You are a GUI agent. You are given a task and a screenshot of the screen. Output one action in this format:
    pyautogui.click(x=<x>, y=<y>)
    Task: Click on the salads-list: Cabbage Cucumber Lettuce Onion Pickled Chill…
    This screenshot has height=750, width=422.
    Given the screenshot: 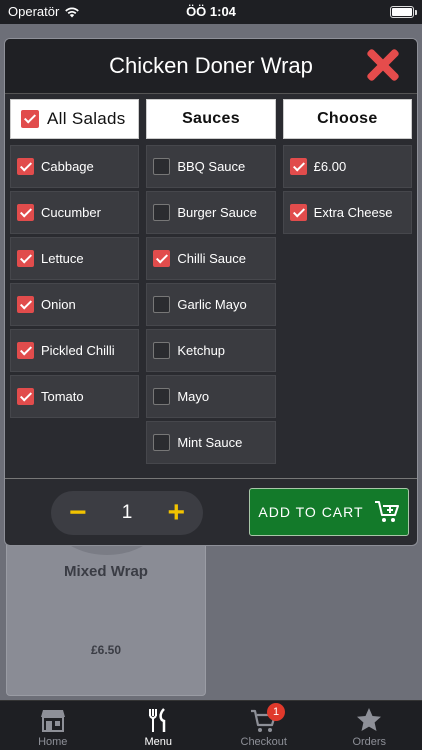 What is the action you would take?
    pyautogui.click(x=75, y=281)
    